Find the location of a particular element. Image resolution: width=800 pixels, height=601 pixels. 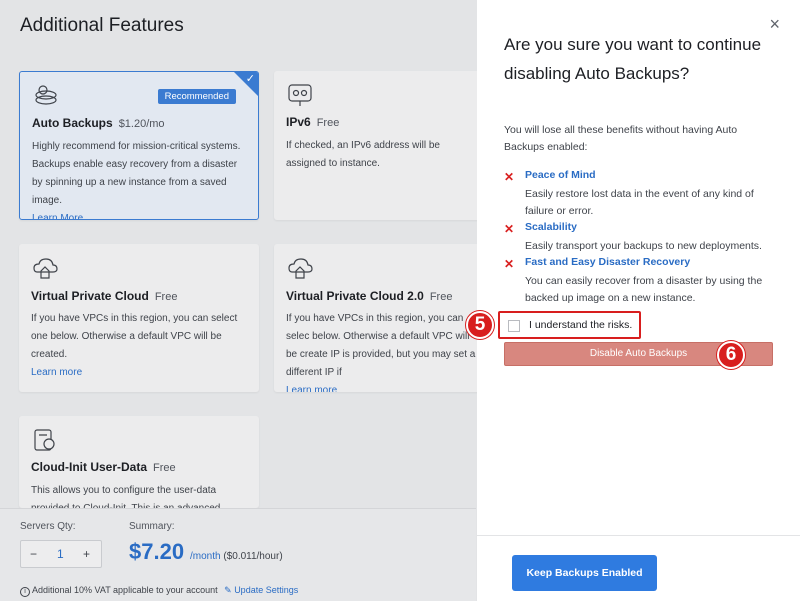

card-title: Virtual Private Cloud Free is located at coordinates (104, 296).